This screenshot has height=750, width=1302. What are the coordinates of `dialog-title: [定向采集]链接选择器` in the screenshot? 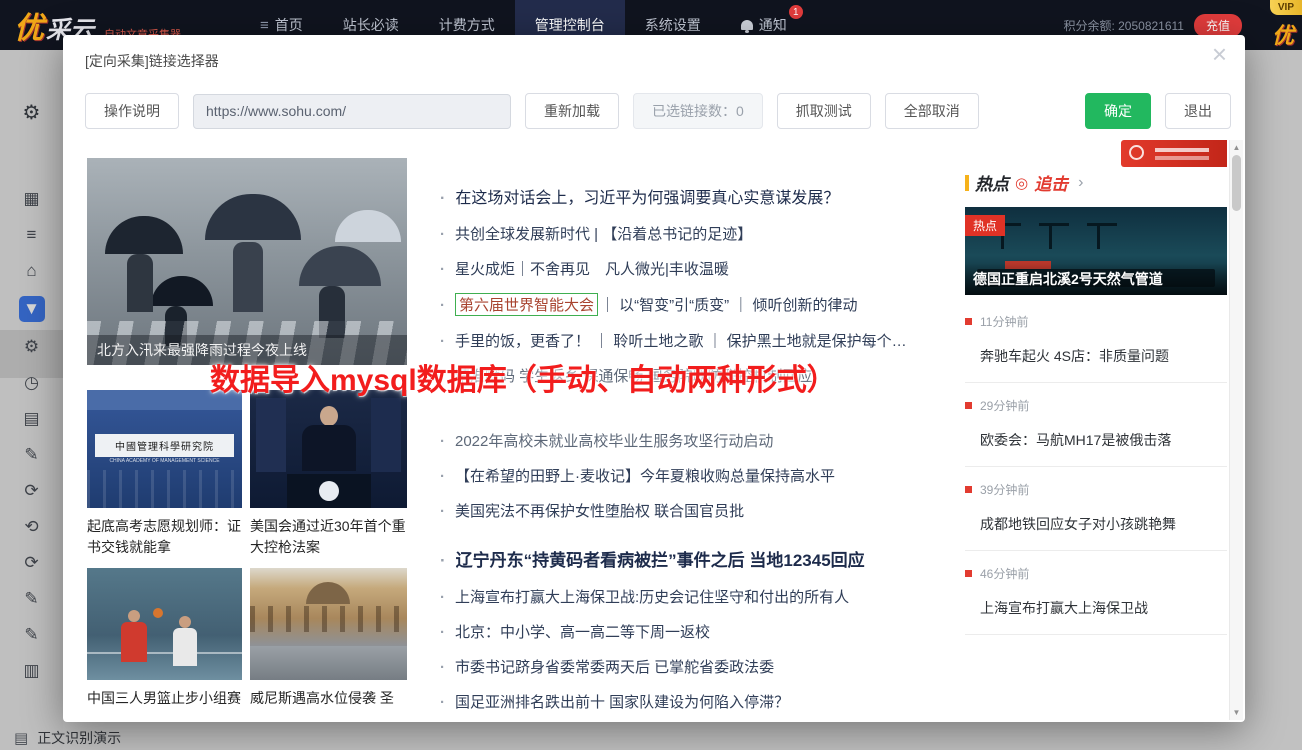 It's located at (152, 61).